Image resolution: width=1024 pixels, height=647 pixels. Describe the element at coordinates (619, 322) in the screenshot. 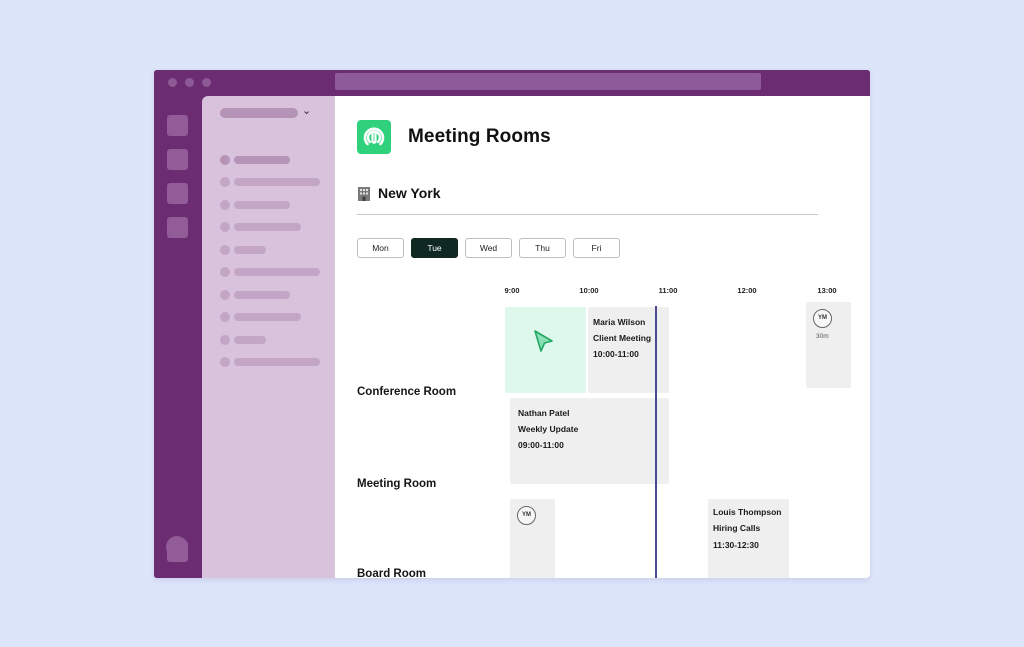

I see `booking-person: Maria Wilson` at that location.